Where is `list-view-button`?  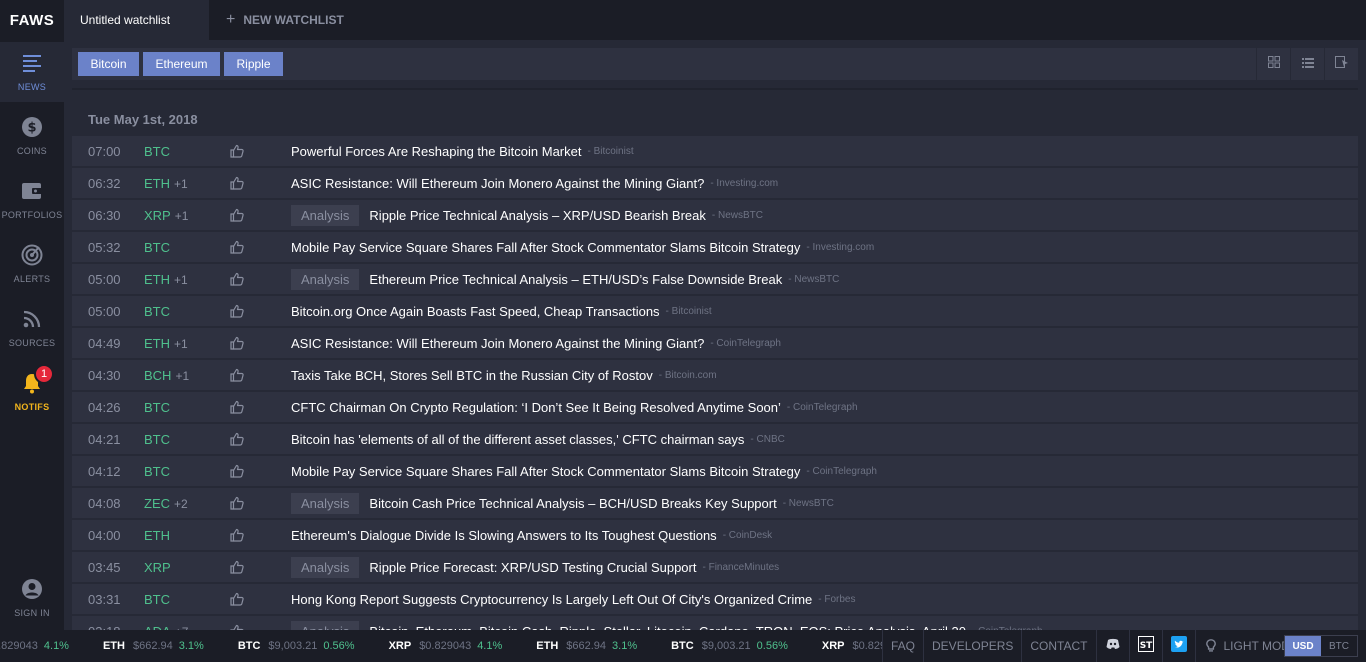 list-view-button is located at coordinates (1307, 64).